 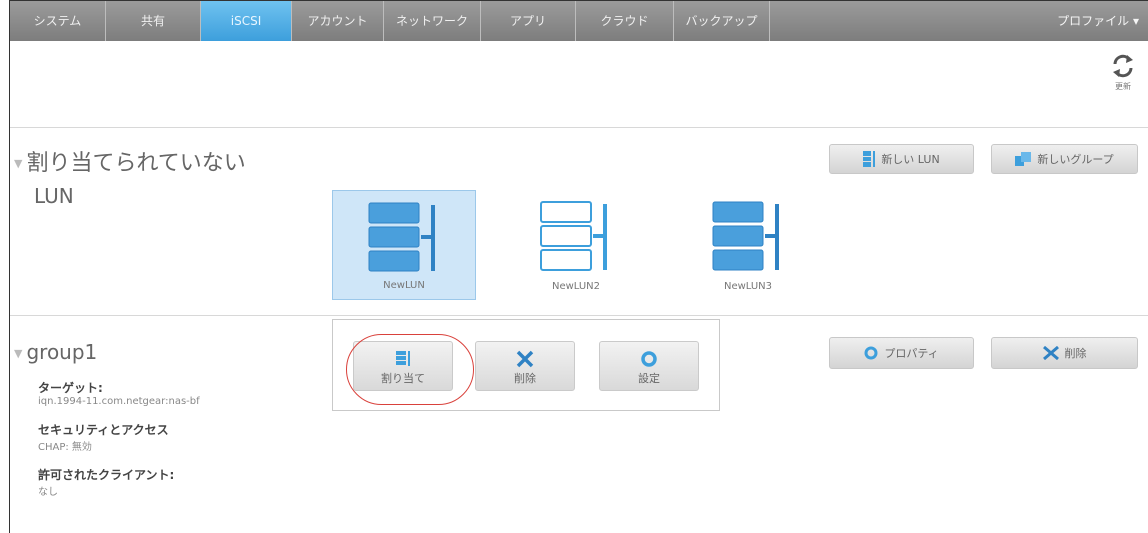 I want to click on highlight-ring, so click(x=410, y=369).